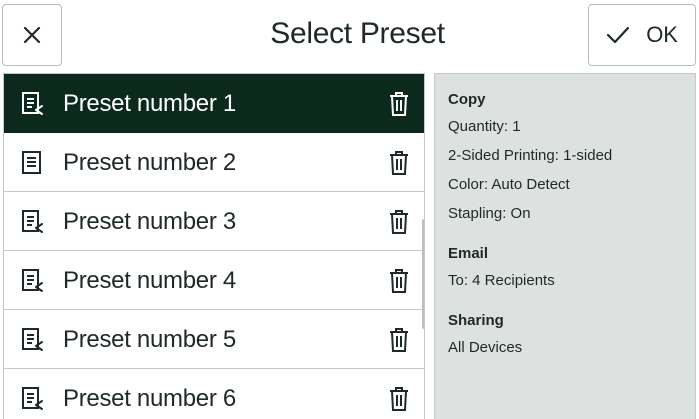 The image size is (699, 419). I want to click on preset-row-2: Preset number 2, so click(214, 162).